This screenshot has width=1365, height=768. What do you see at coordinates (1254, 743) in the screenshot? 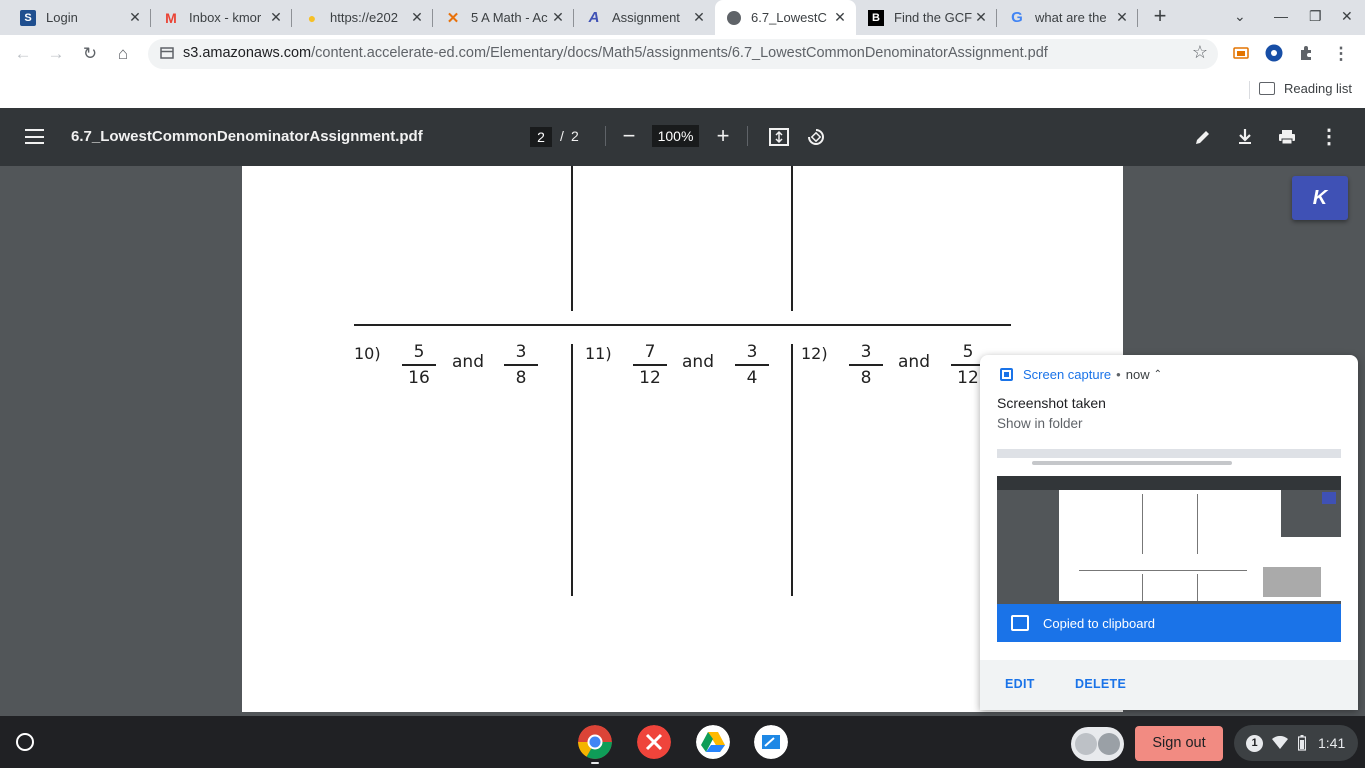
I see `notification-counter: 1` at bounding box center [1254, 743].